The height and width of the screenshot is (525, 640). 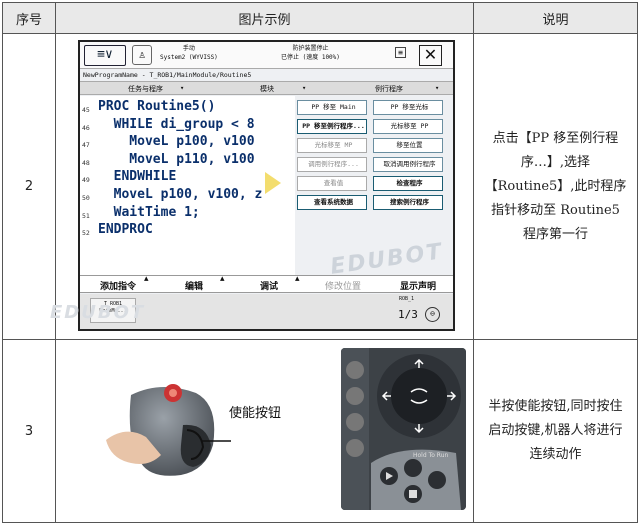 I want to click on code-line: MoveL p100, v100, so click(x=176, y=142).